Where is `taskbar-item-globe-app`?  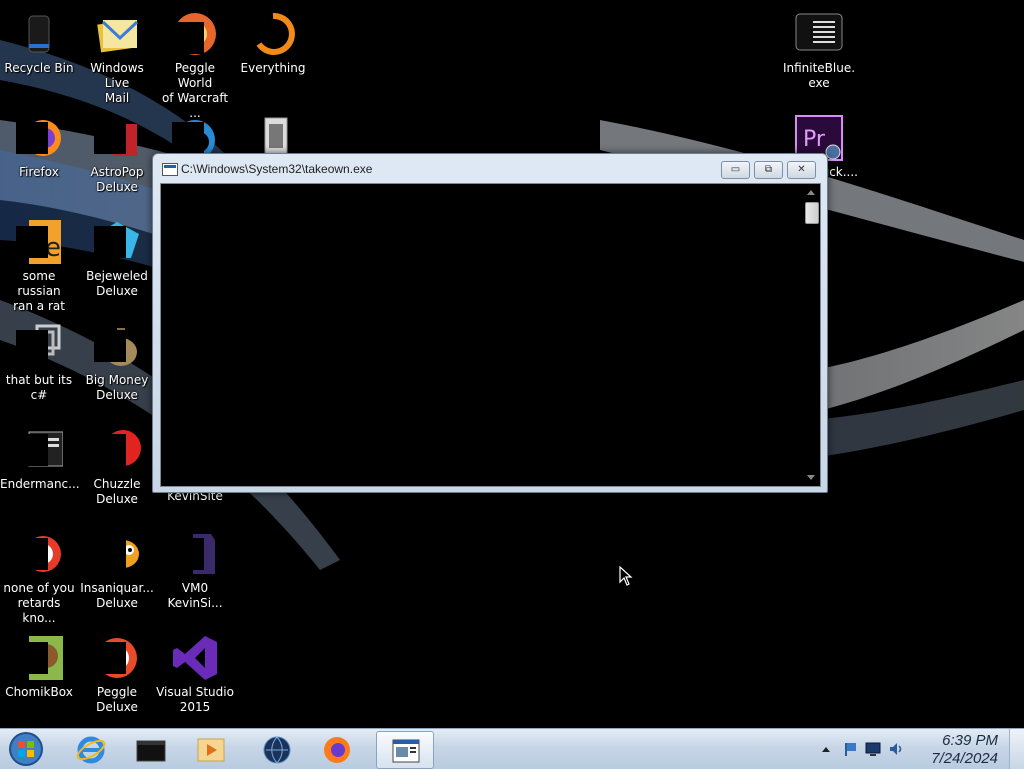 taskbar-item-globe-app is located at coordinates (276, 749).